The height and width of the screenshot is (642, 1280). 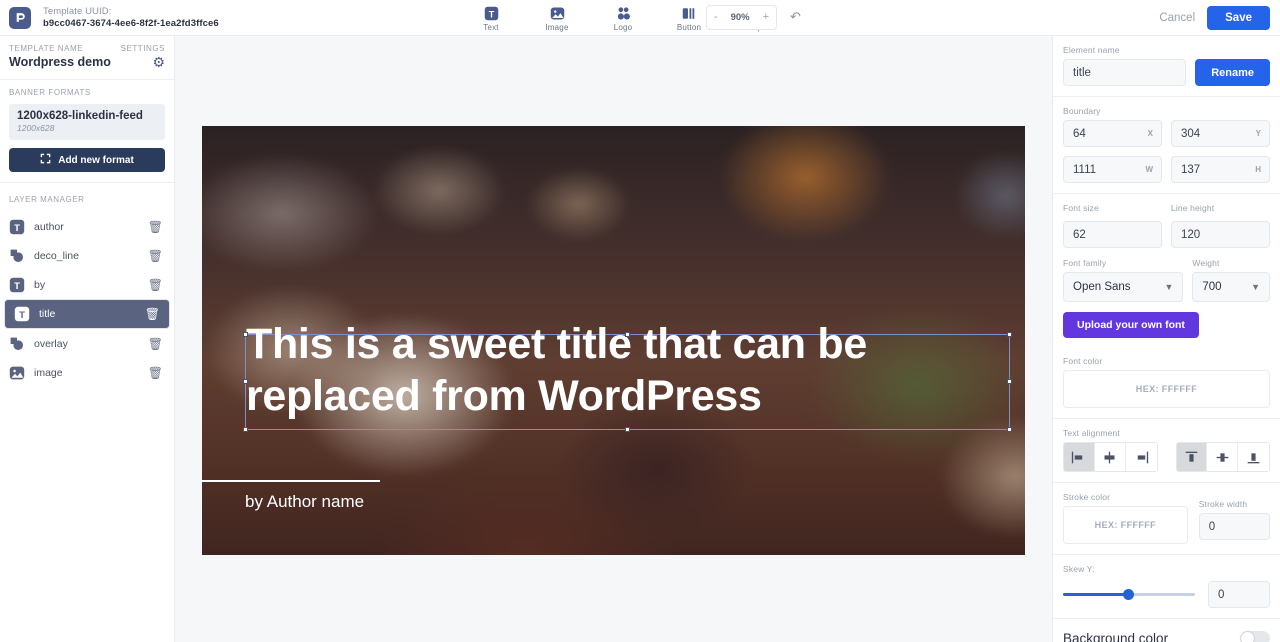 I want to click on author-element-text: by Author name, so click(x=304, y=502).